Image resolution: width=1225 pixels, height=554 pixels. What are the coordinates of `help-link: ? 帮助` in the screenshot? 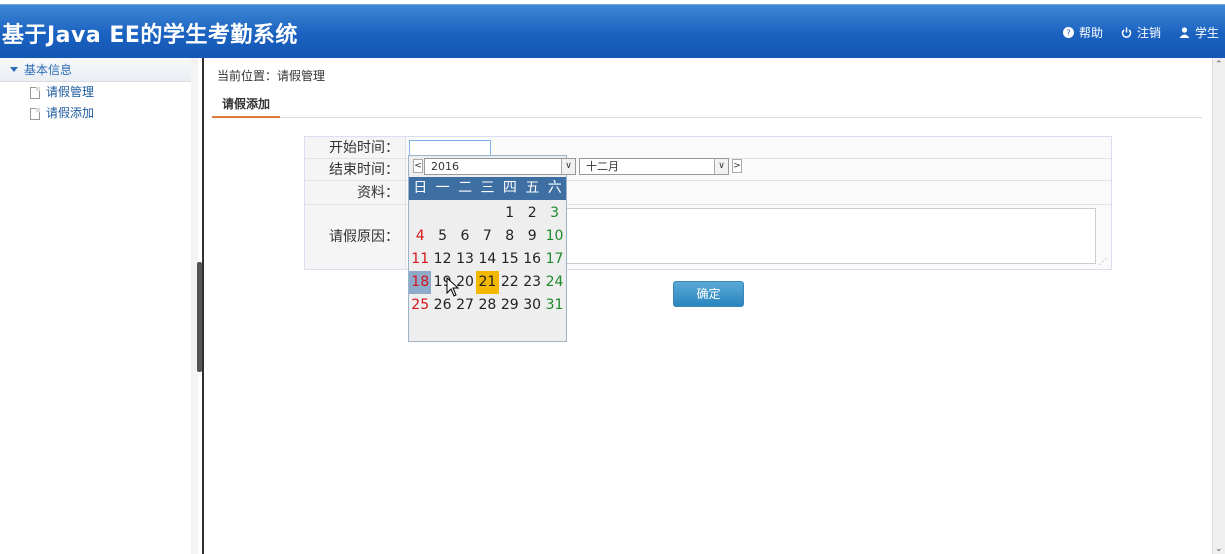 It's located at (1083, 32).